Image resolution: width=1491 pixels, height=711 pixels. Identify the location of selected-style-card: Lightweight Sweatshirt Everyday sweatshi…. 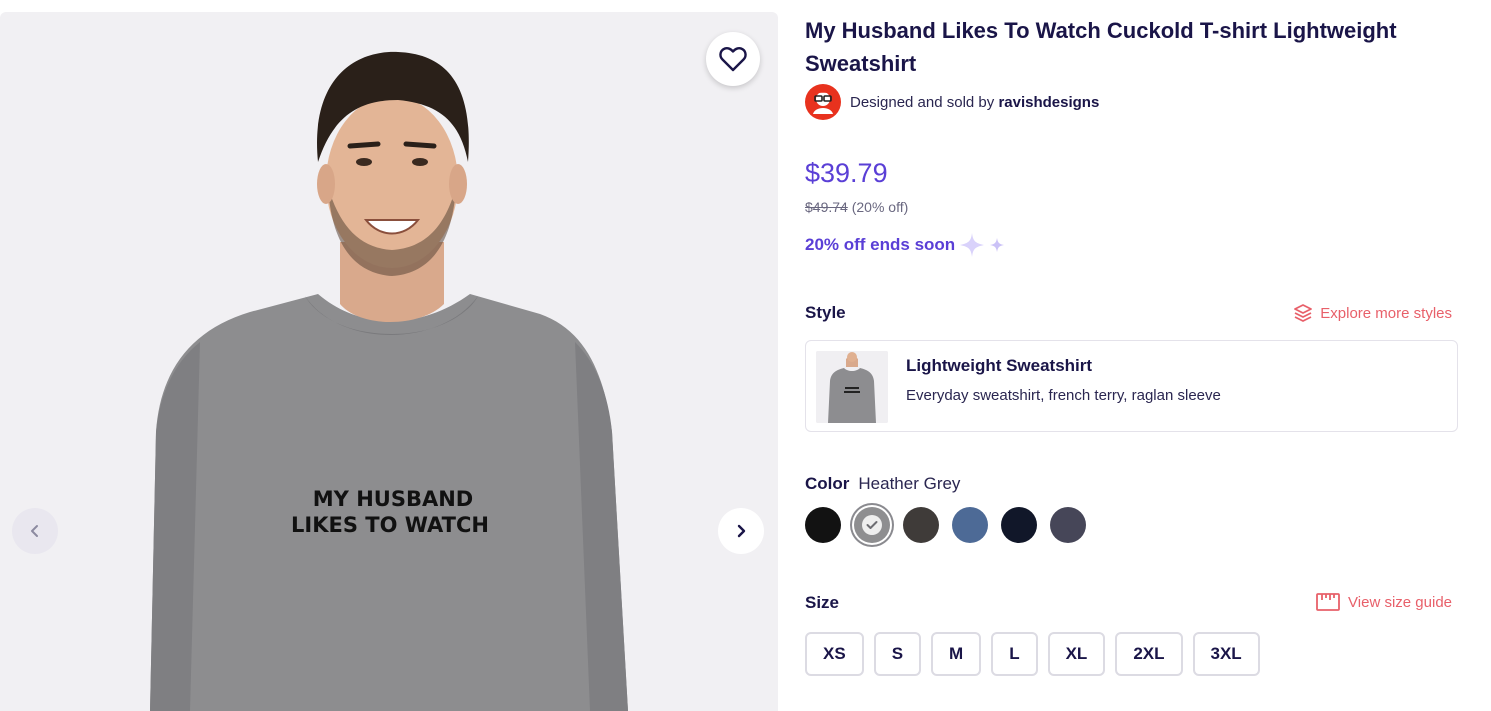
(1131, 386).